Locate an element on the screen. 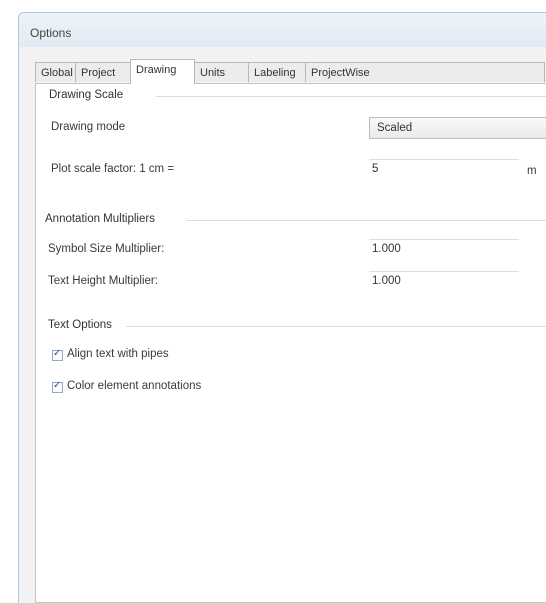  text-options-heading: Text Options is located at coordinates (80, 325).